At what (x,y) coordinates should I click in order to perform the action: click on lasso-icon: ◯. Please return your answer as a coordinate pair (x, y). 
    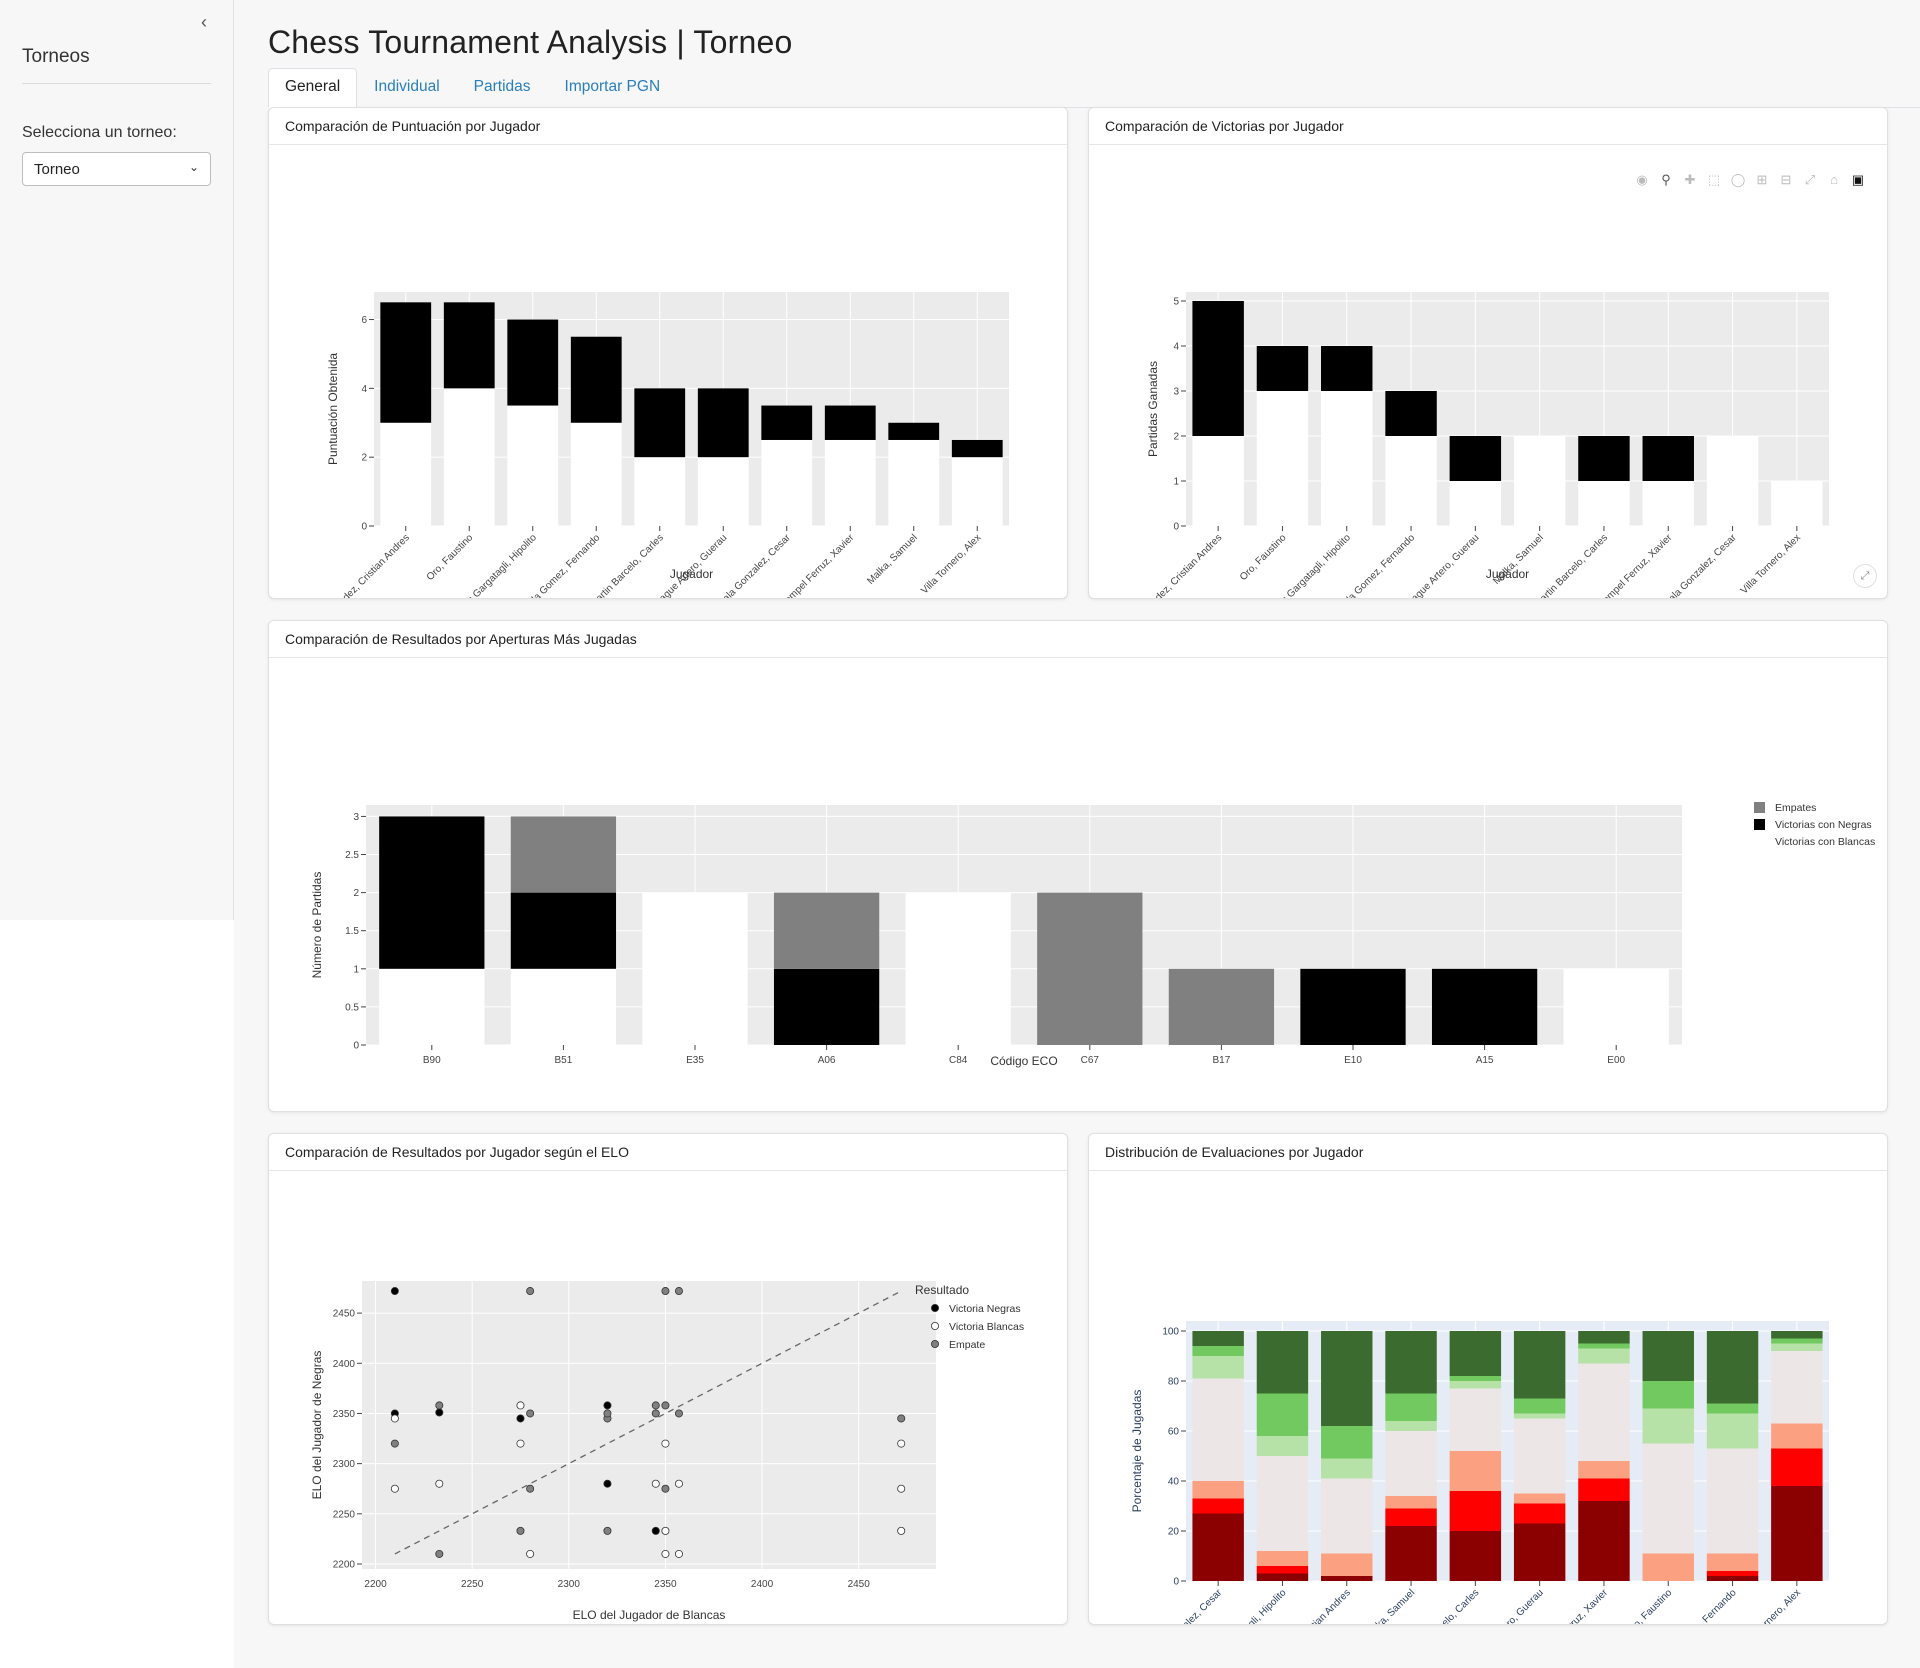
    Looking at the image, I should click on (1738, 180).